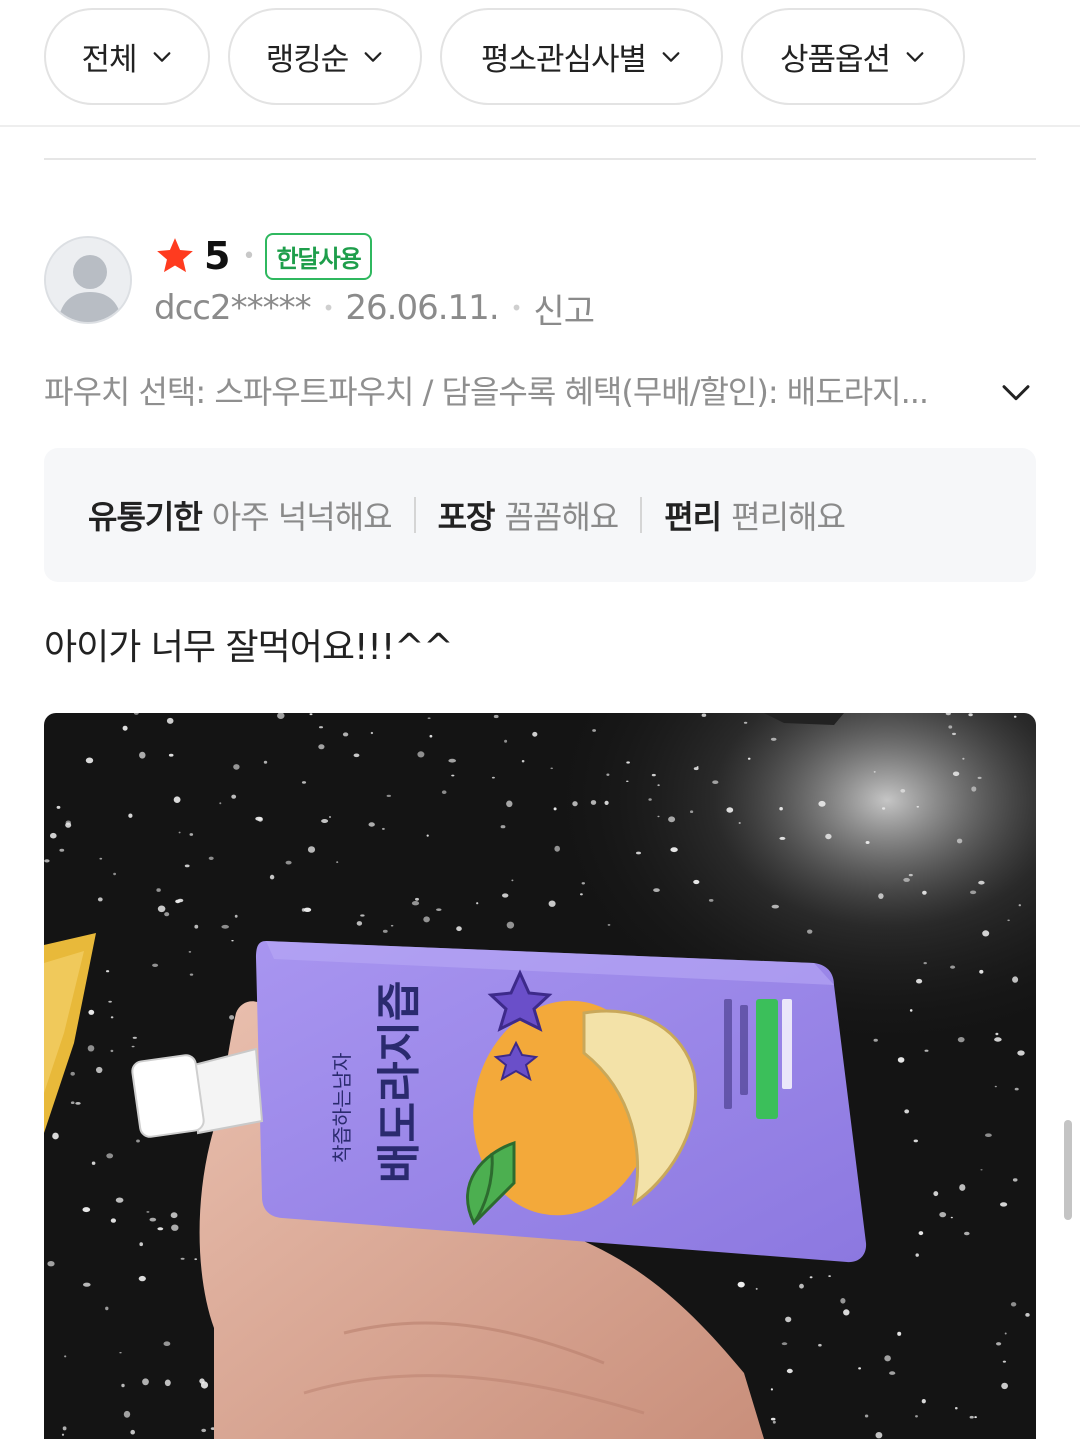 The width and height of the screenshot is (1080, 1439). Describe the element at coordinates (145, 517) in the screenshot. I see `survey-key-expiry: 유통기한` at that location.